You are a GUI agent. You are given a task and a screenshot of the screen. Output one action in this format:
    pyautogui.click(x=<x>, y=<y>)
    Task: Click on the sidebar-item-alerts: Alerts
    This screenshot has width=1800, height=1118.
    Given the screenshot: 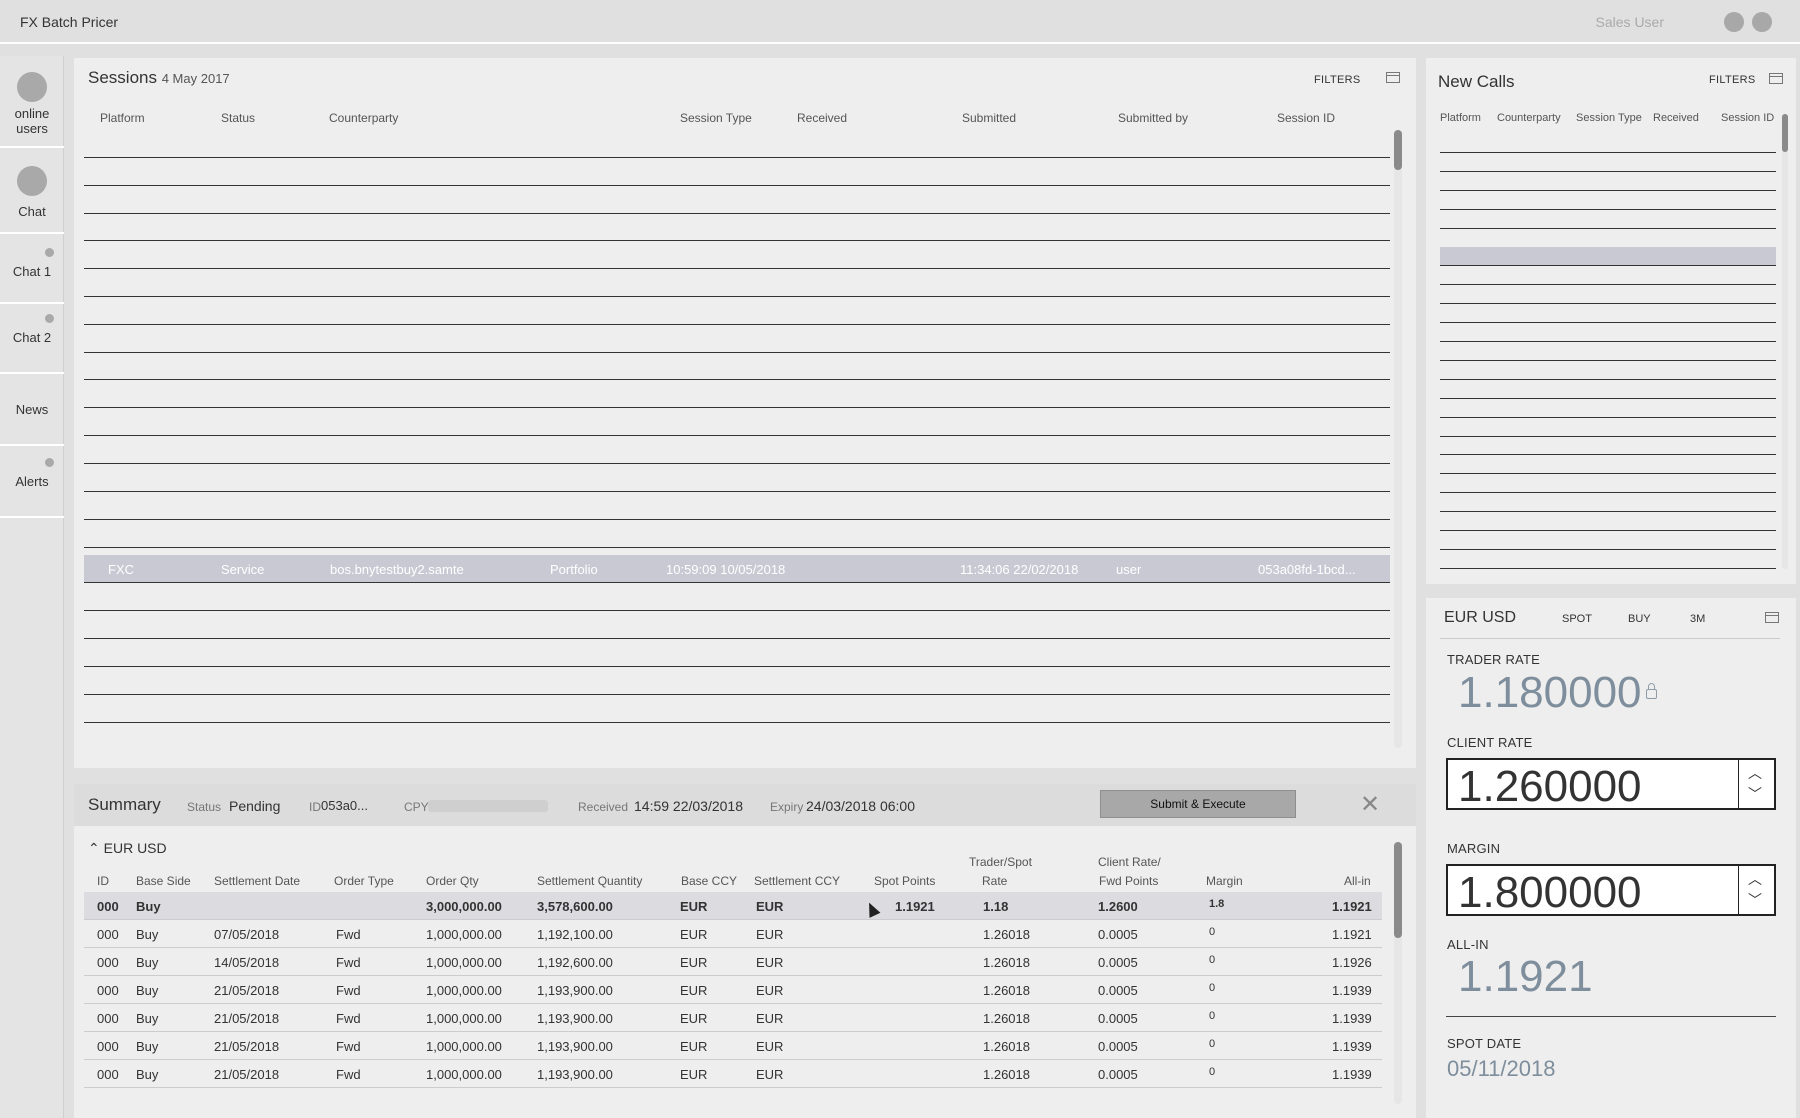 What is the action you would take?
    pyautogui.click(x=32, y=482)
    